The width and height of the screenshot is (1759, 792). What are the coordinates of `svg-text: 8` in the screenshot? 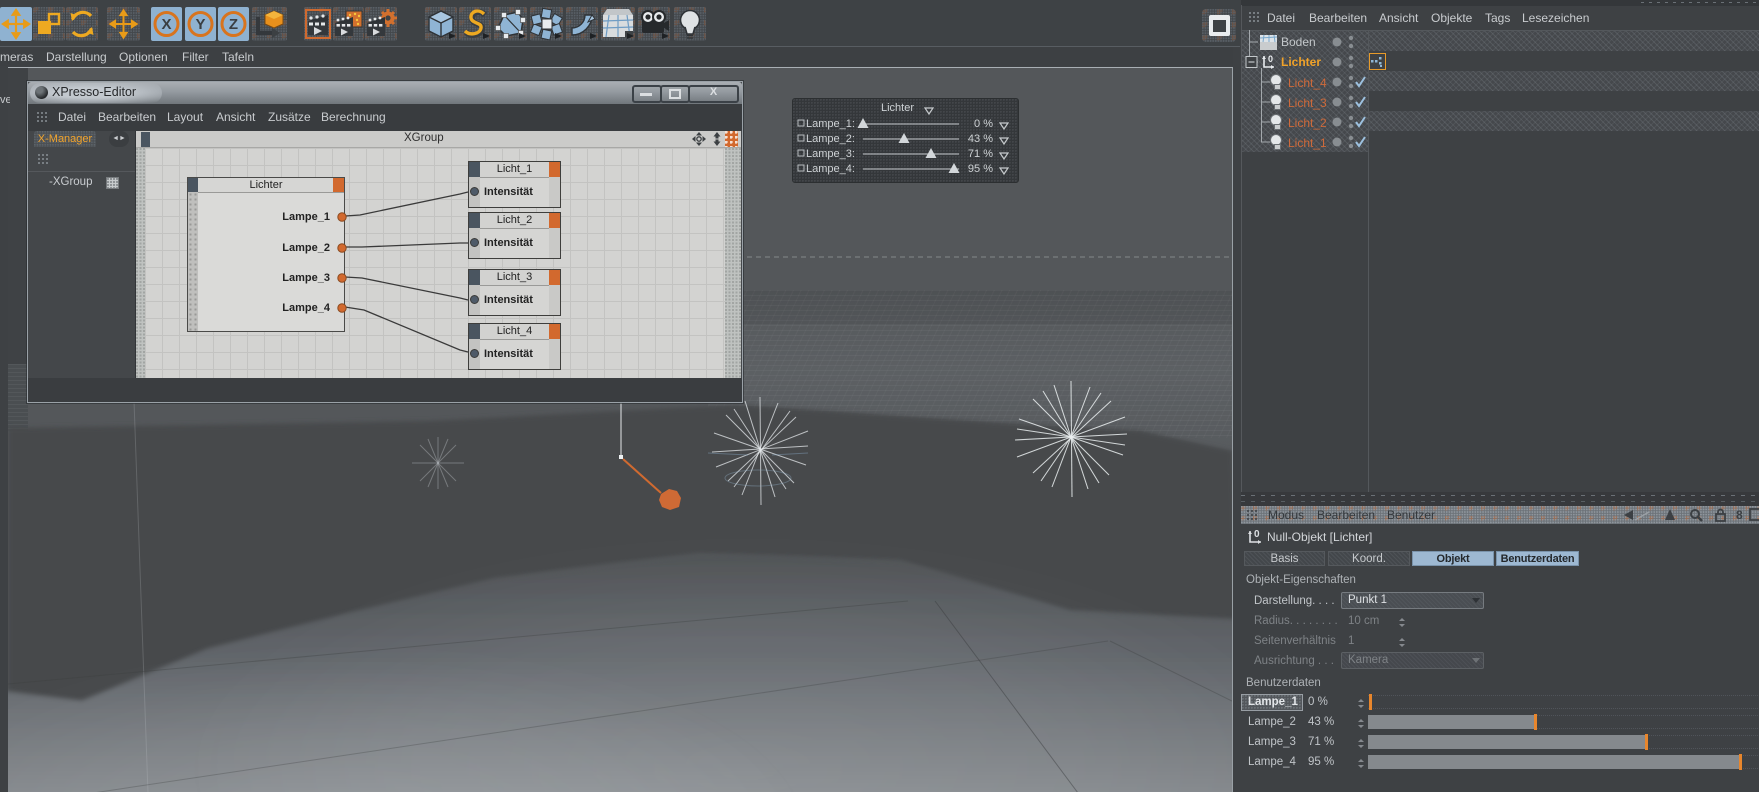 It's located at (1739, 515).